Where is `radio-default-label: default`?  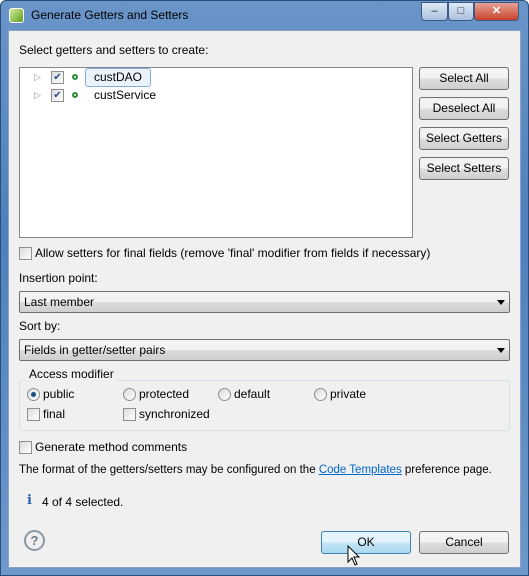 radio-default-label: default is located at coordinates (252, 394).